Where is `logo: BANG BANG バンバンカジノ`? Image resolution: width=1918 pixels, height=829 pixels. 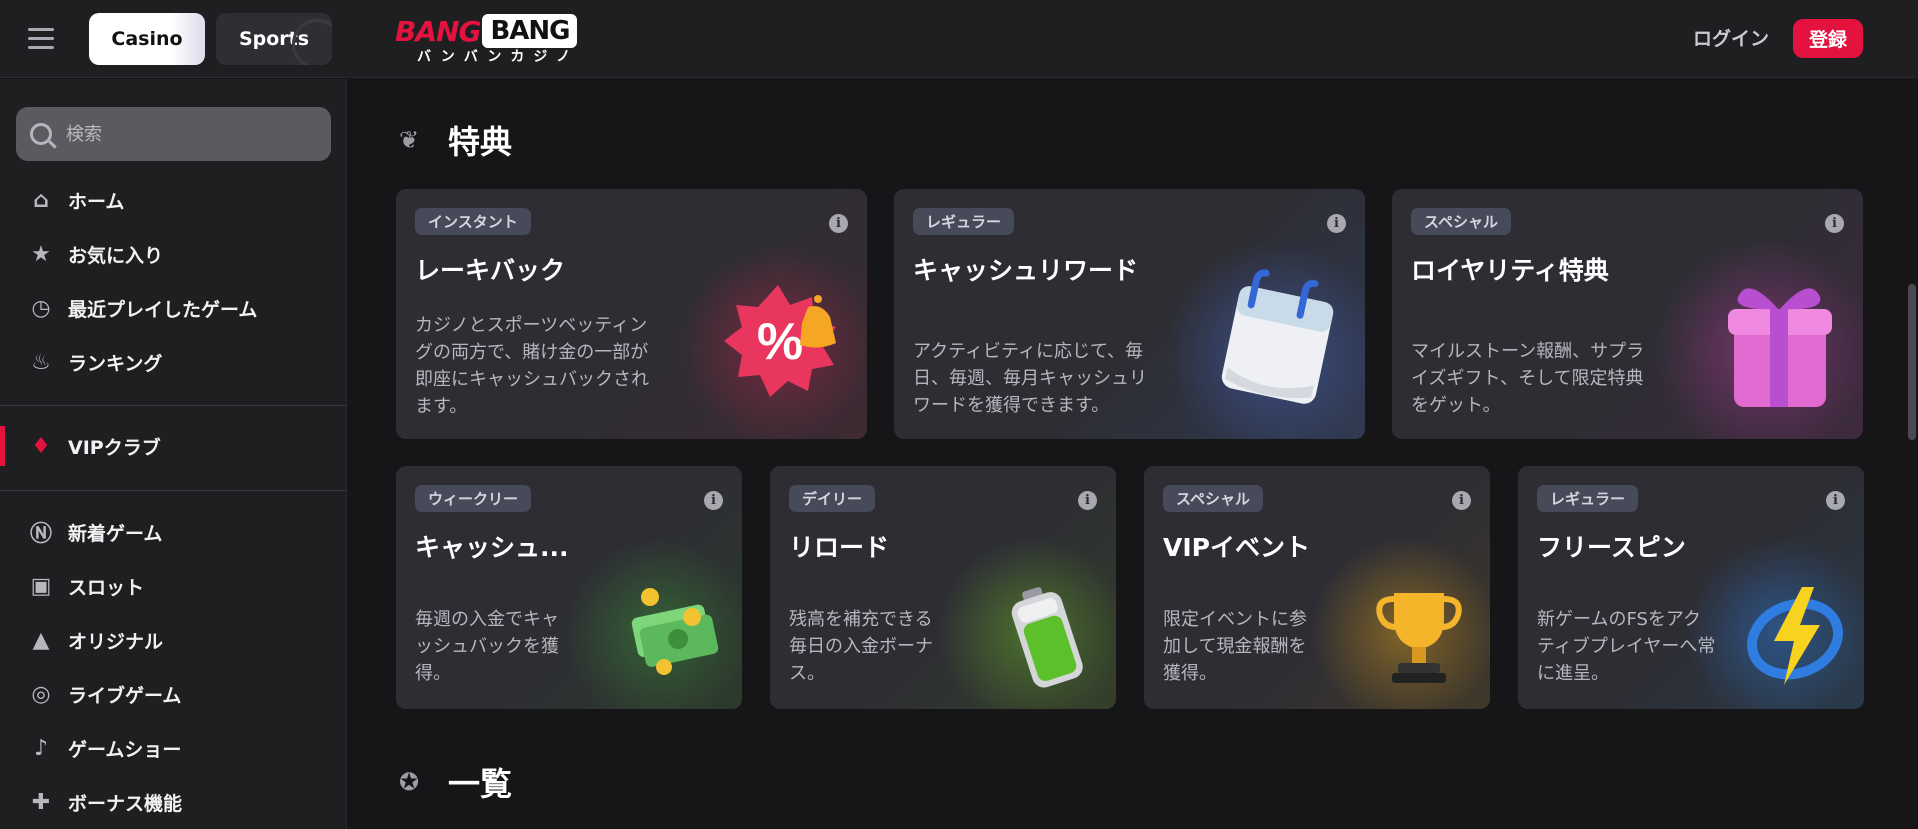
logo: BANG BANG バンバンカジノ is located at coordinates (504, 40).